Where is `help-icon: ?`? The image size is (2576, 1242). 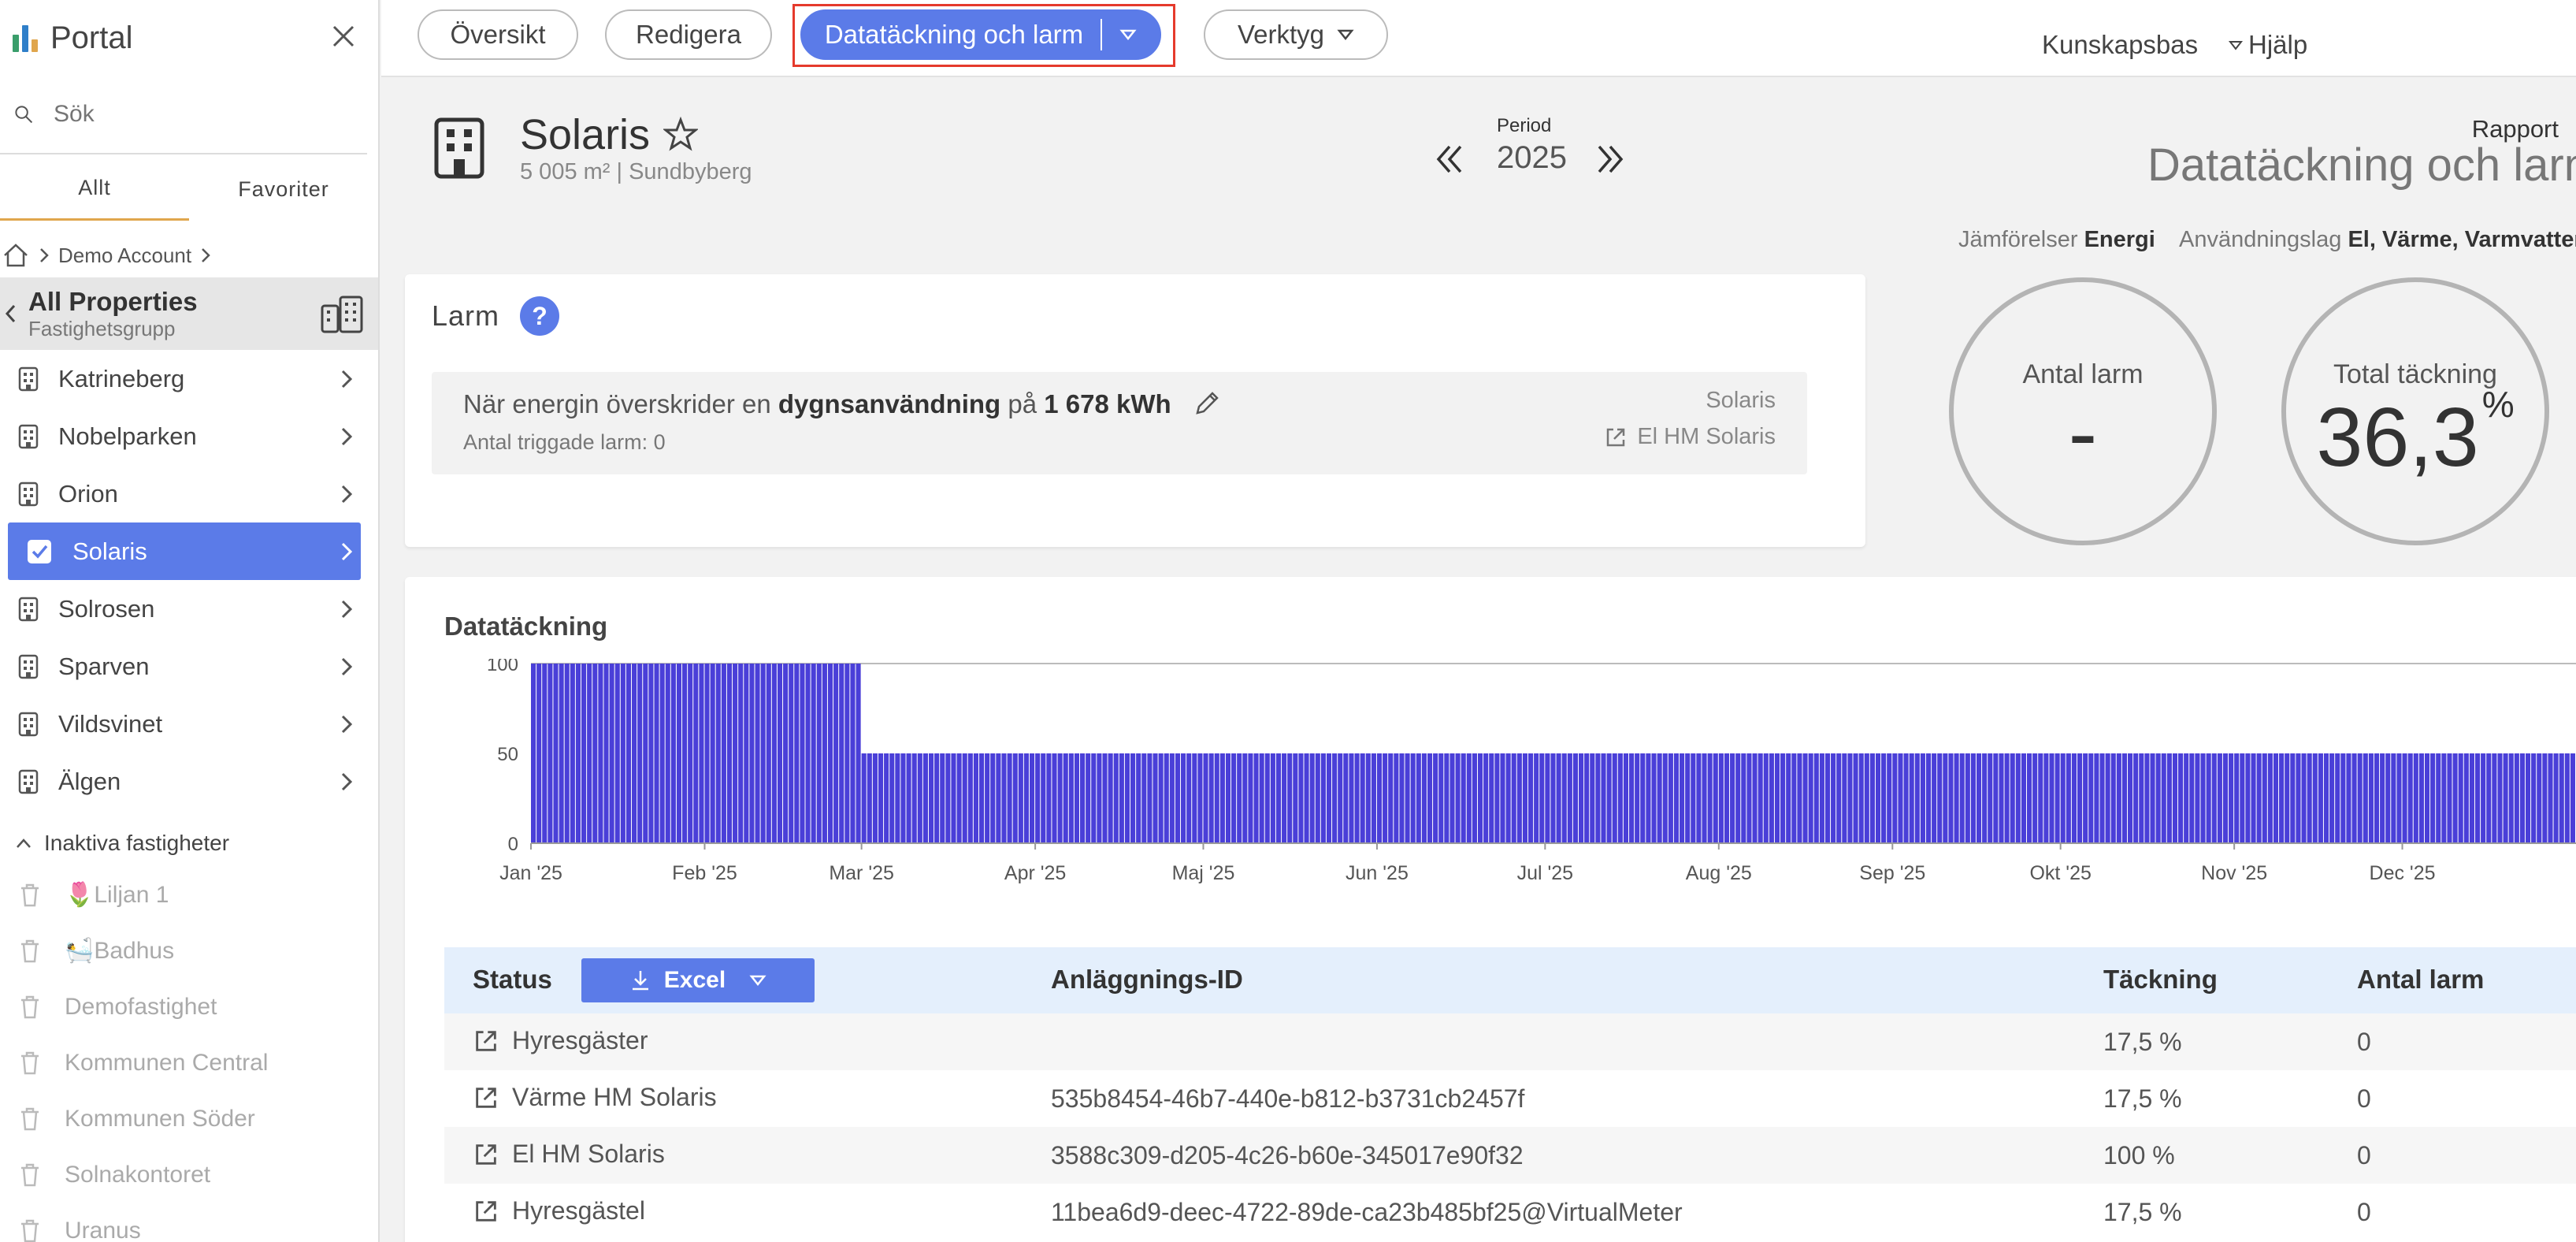
help-icon: ? is located at coordinates (539, 316).